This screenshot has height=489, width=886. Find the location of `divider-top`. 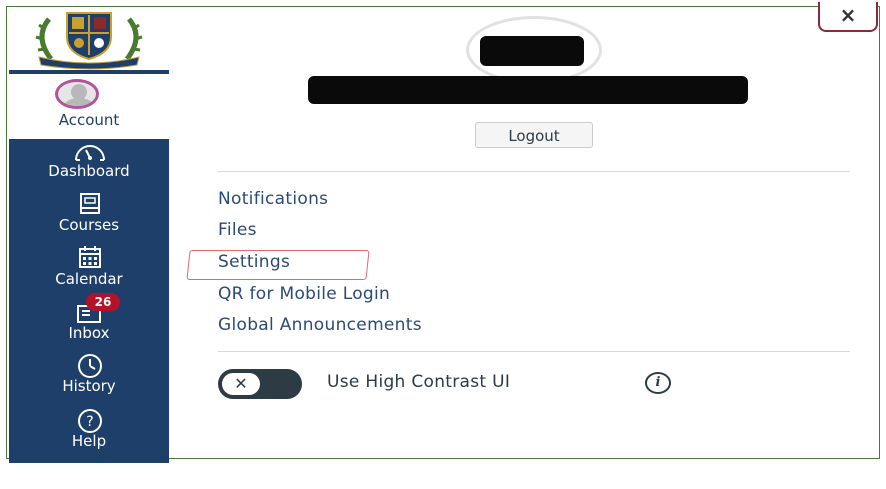

divider-top is located at coordinates (534, 171).